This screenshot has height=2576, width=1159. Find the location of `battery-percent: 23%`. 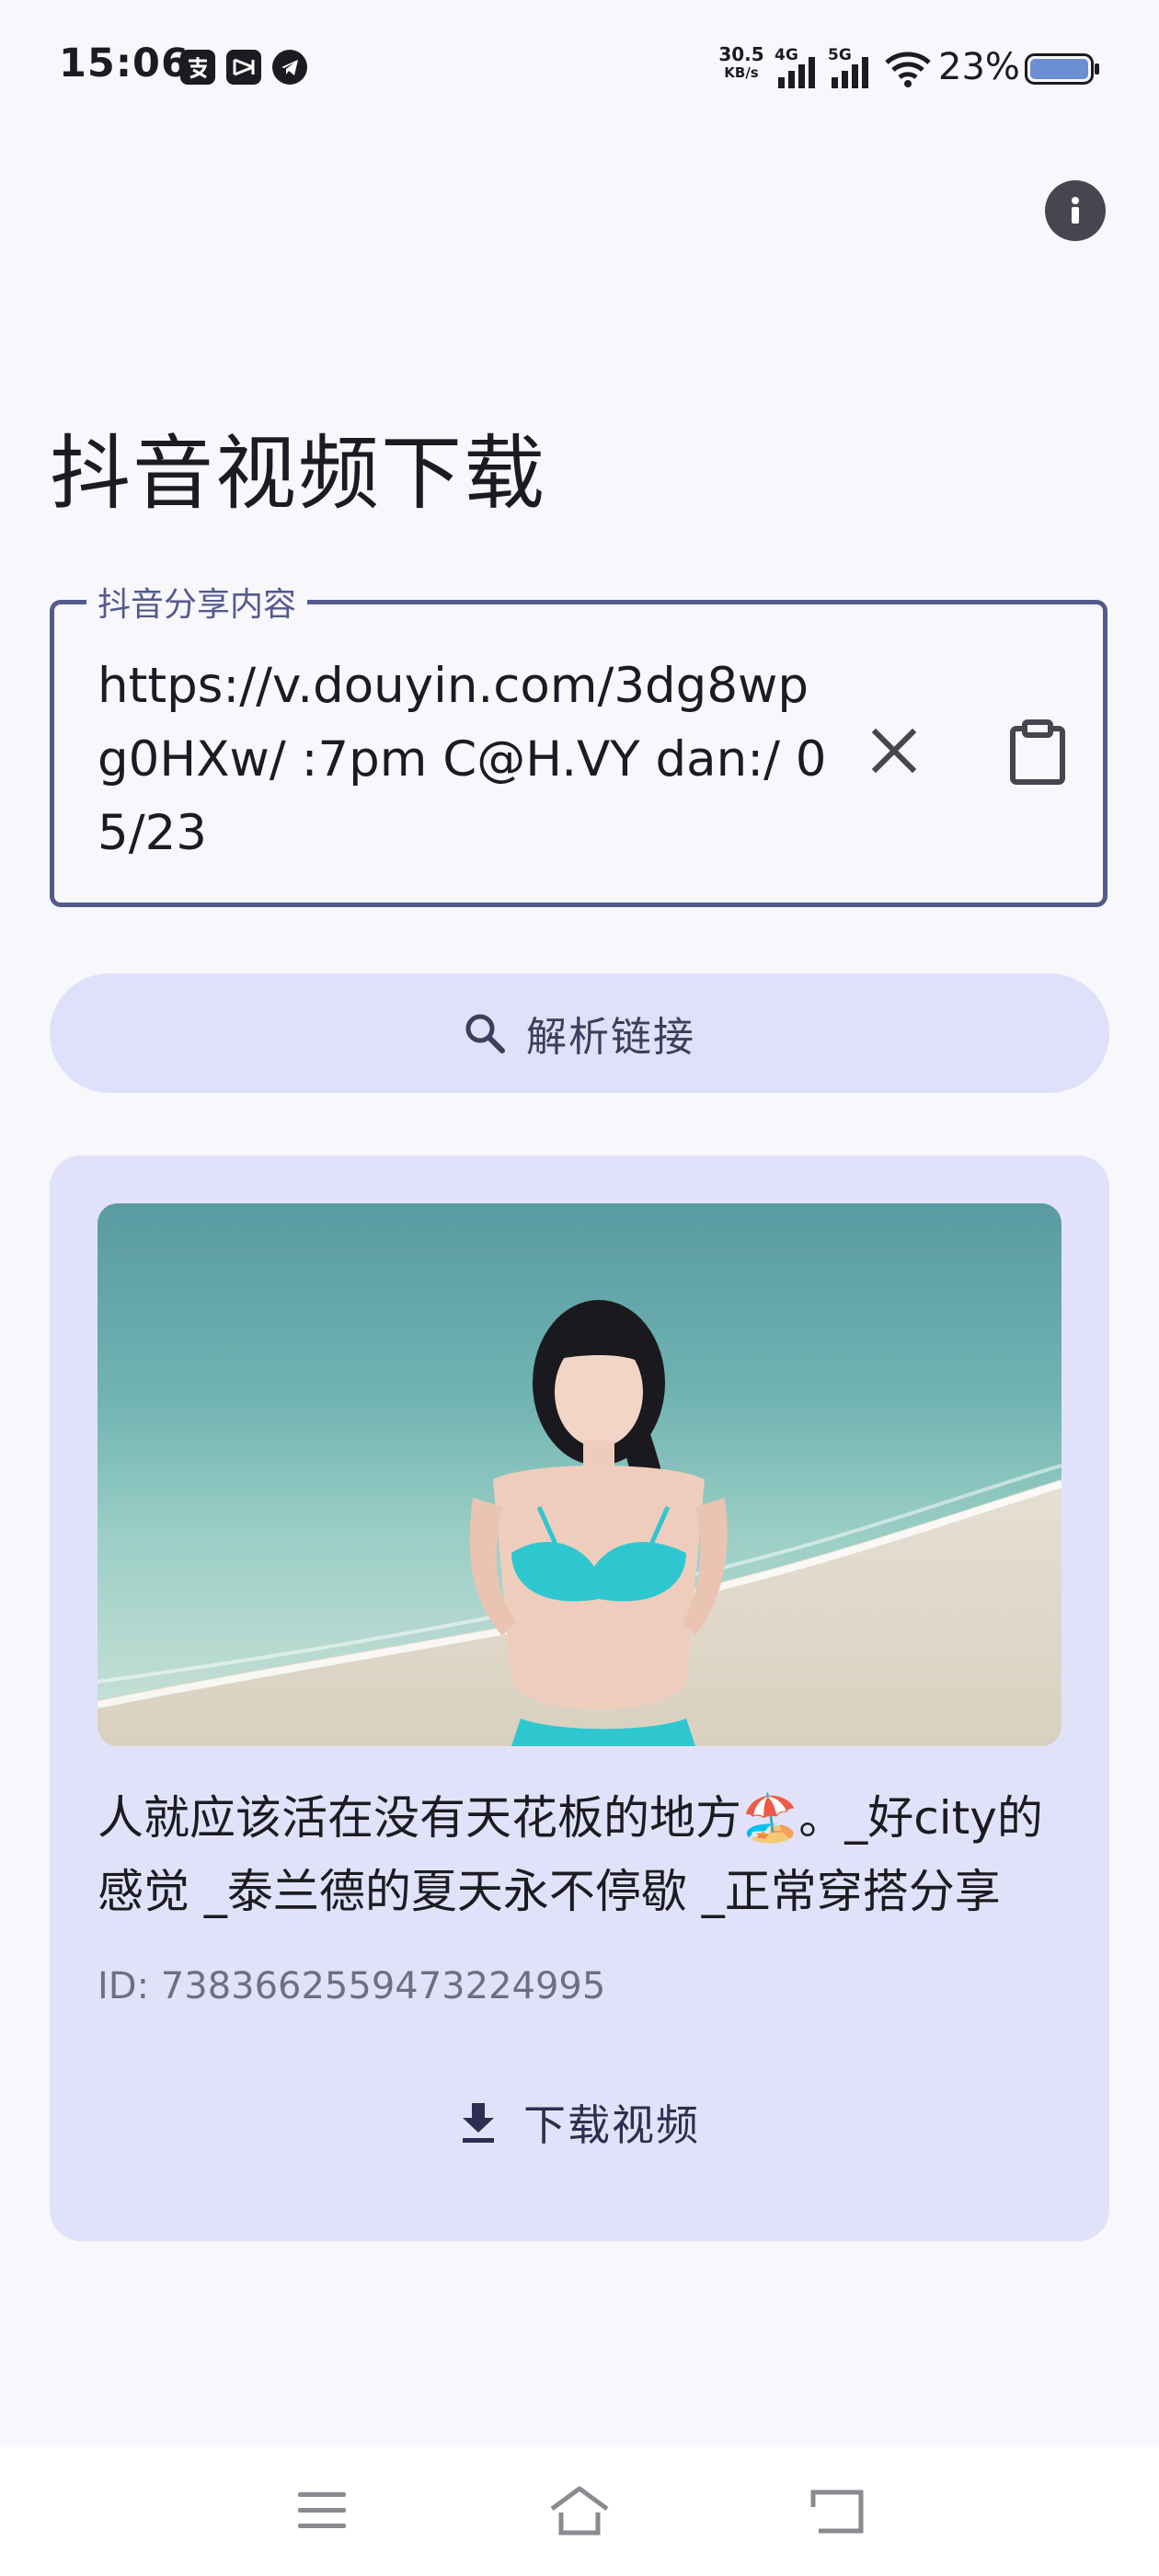

battery-percent: 23% is located at coordinates (979, 67).